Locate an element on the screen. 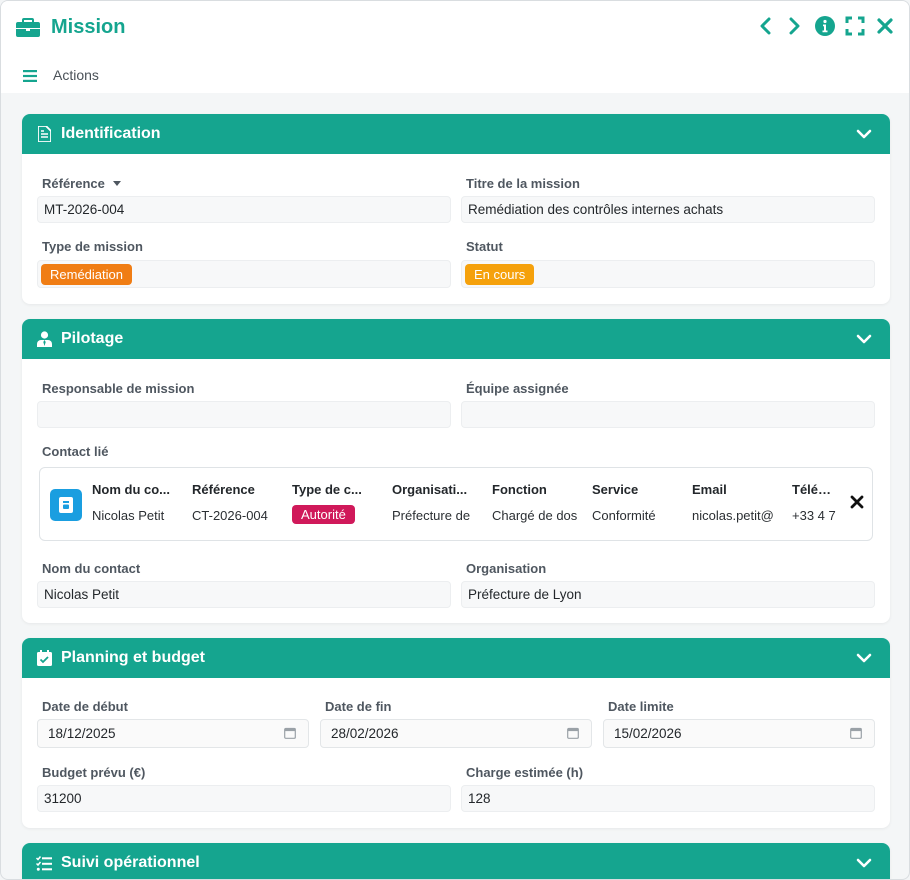  fullscreen-icon is located at coordinates (855, 26).